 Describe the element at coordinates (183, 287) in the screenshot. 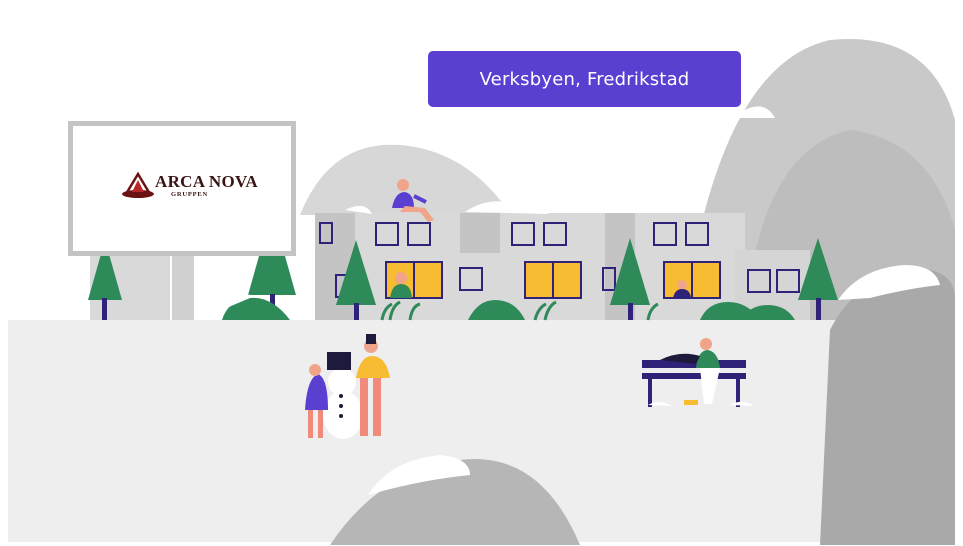

I see `sign-post` at that location.